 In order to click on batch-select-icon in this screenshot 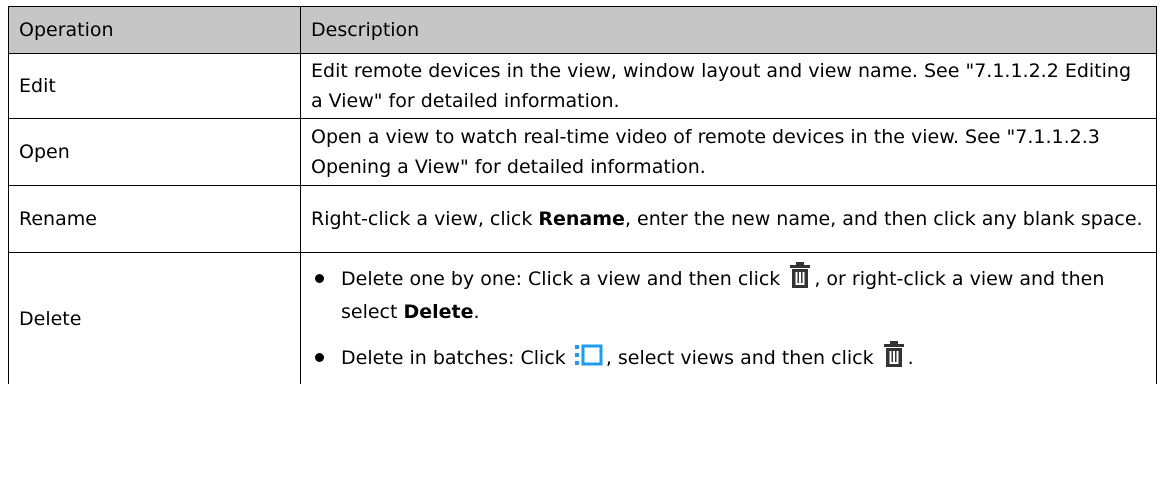, I will do `click(588, 359)`.